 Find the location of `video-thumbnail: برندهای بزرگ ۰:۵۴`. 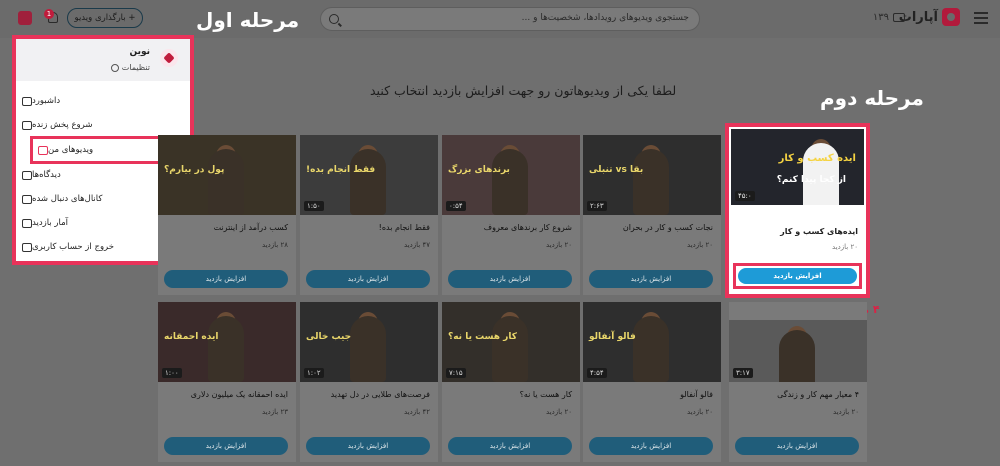

video-thumbnail: برندهای بزرگ ۰:۵۴ is located at coordinates (511, 175).